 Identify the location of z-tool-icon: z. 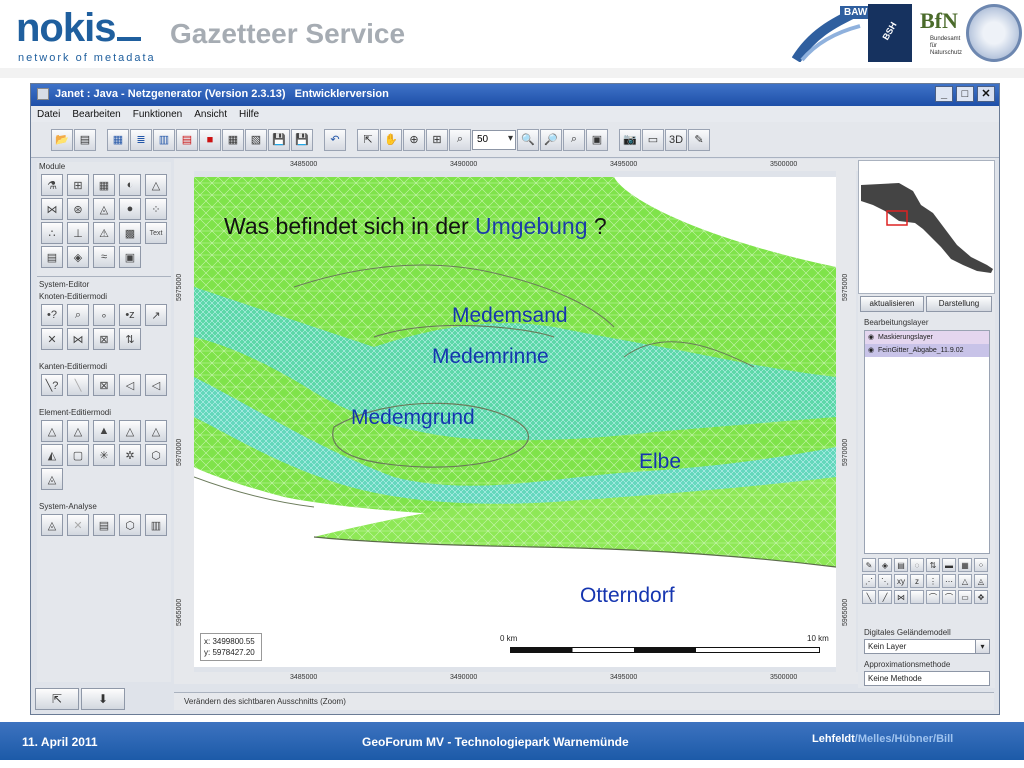
(917, 581).